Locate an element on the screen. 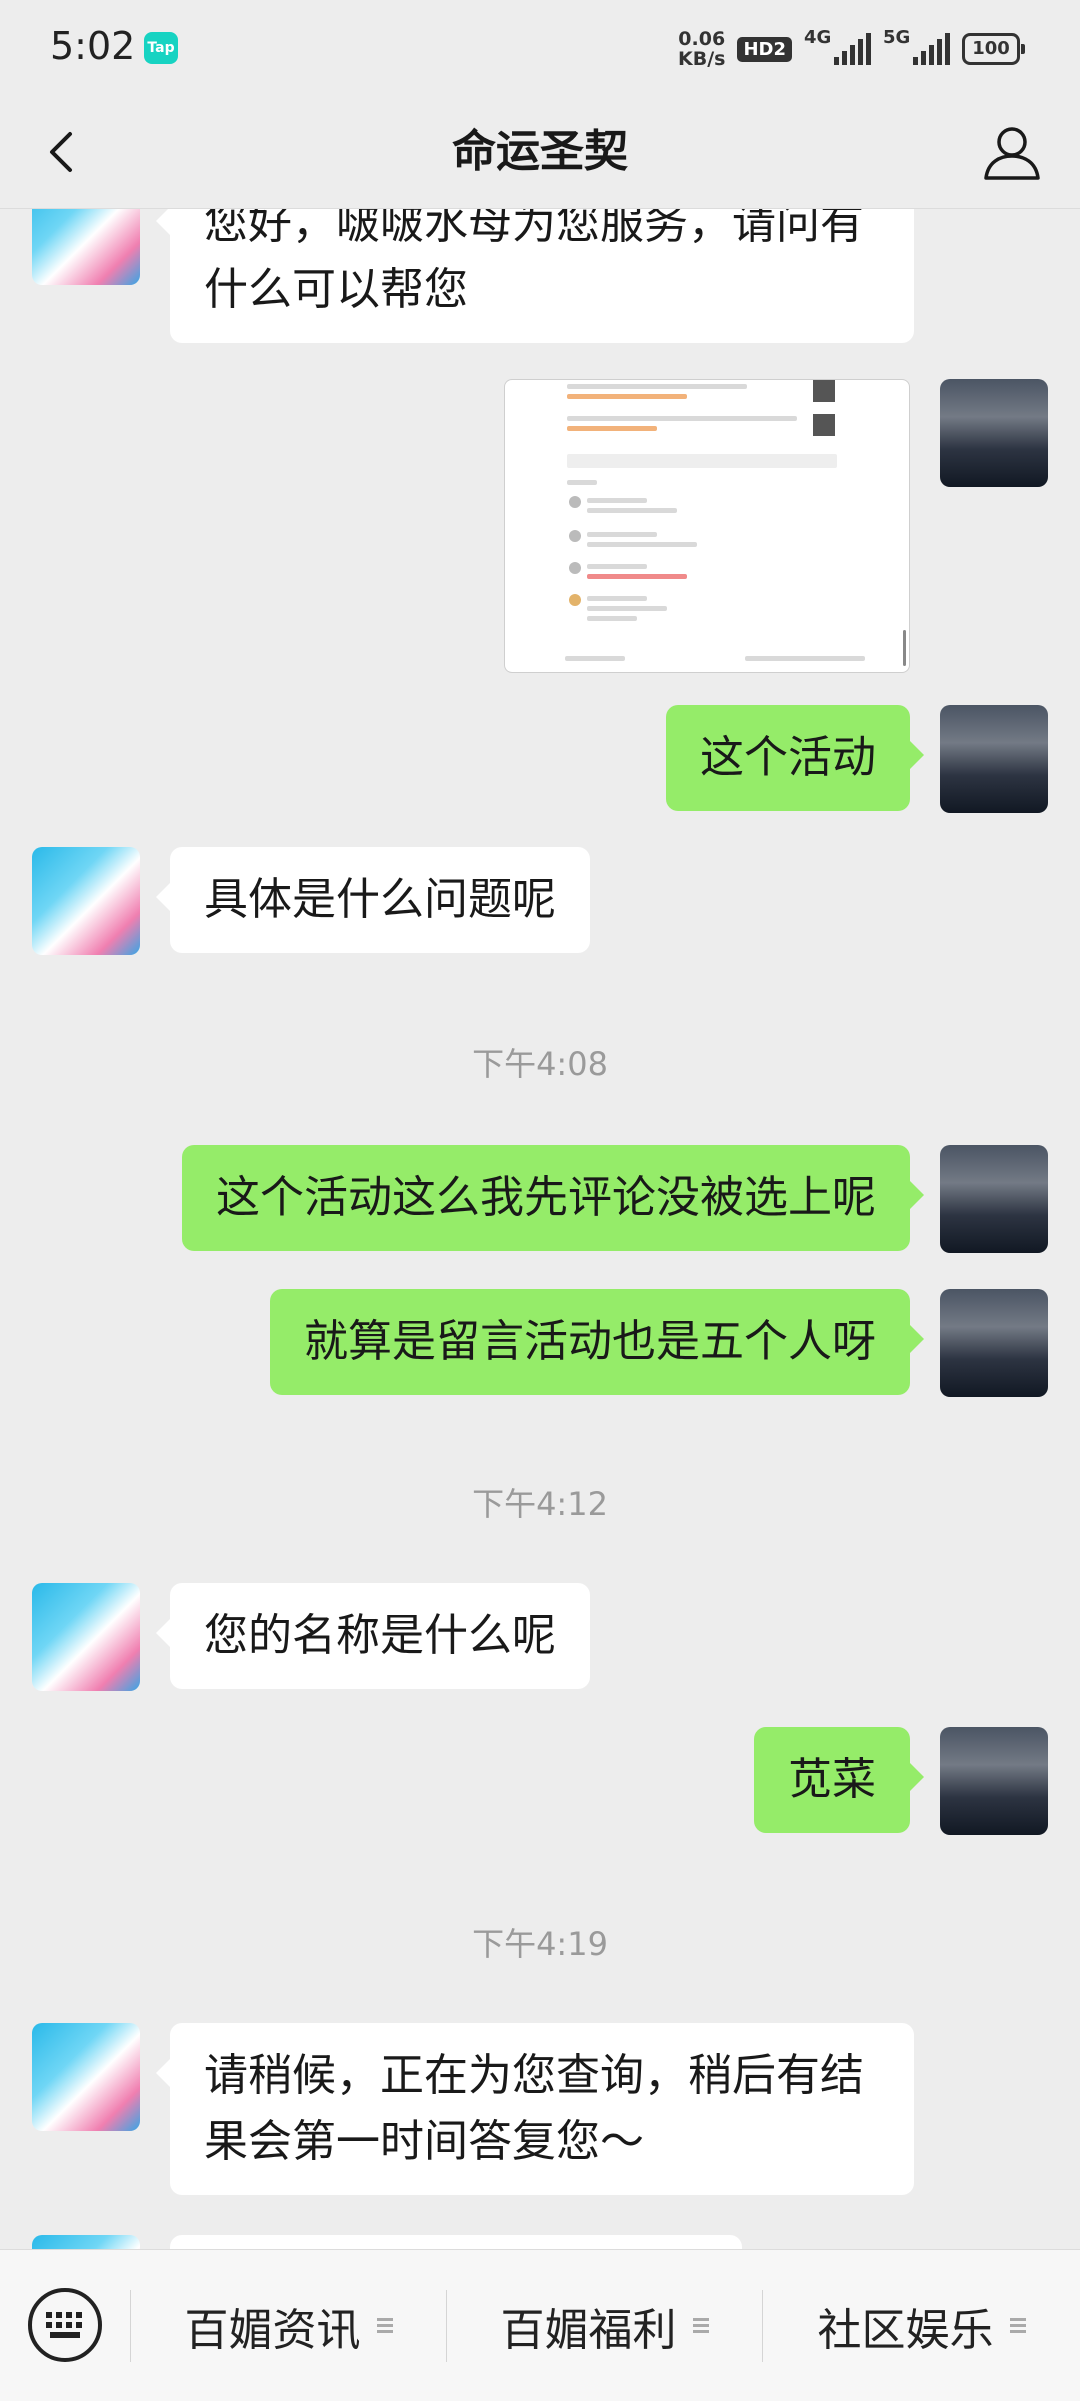 The image size is (1080, 2401). menu-item-label: 百媚资讯 is located at coordinates (272, 2330).